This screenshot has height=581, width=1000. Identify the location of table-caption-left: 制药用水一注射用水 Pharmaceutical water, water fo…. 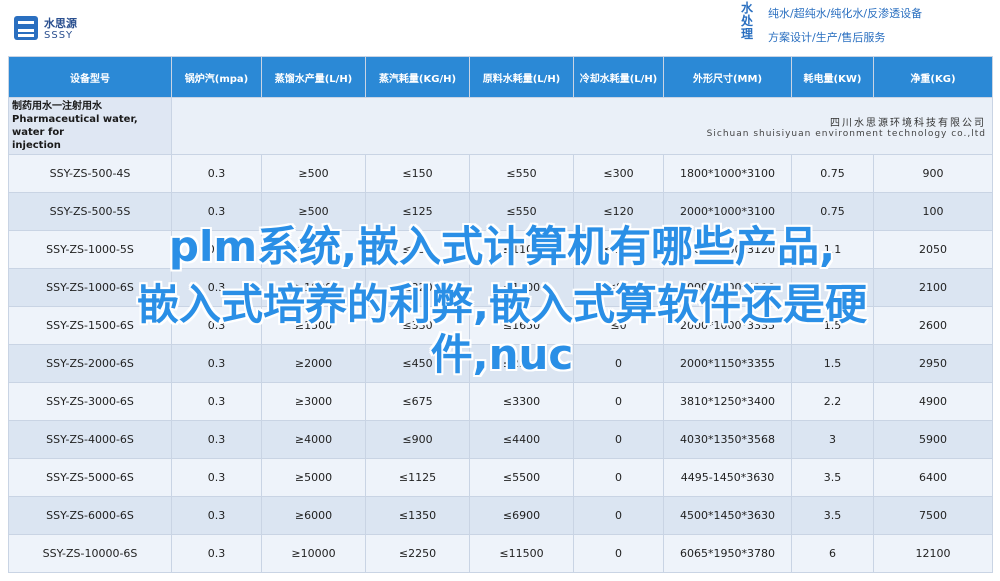
(90, 126).